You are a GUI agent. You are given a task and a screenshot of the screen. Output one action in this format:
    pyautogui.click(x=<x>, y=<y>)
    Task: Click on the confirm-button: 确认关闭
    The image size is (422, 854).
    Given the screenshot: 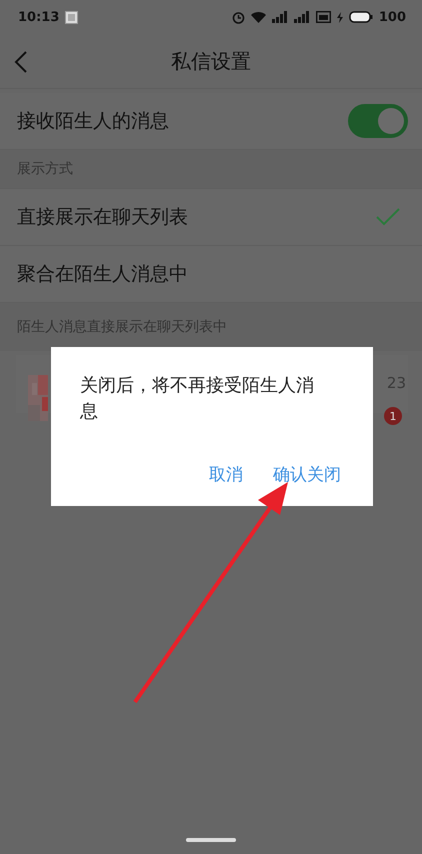 What is the action you would take?
    pyautogui.click(x=307, y=474)
    